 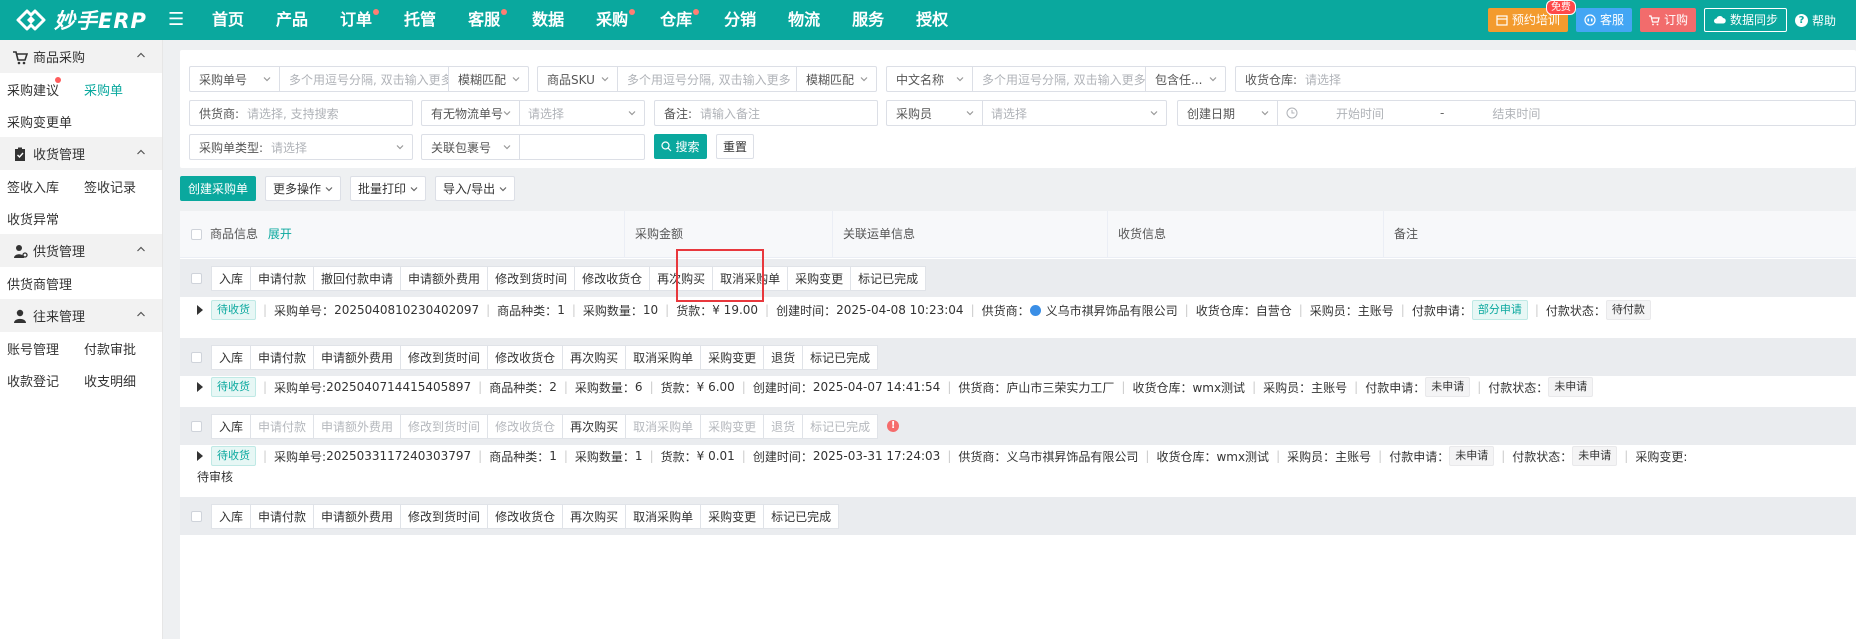 What do you see at coordinates (1060, 387) in the screenshot?
I see `supplier-name-value: 庐山市三荣实力工厂` at bounding box center [1060, 387].